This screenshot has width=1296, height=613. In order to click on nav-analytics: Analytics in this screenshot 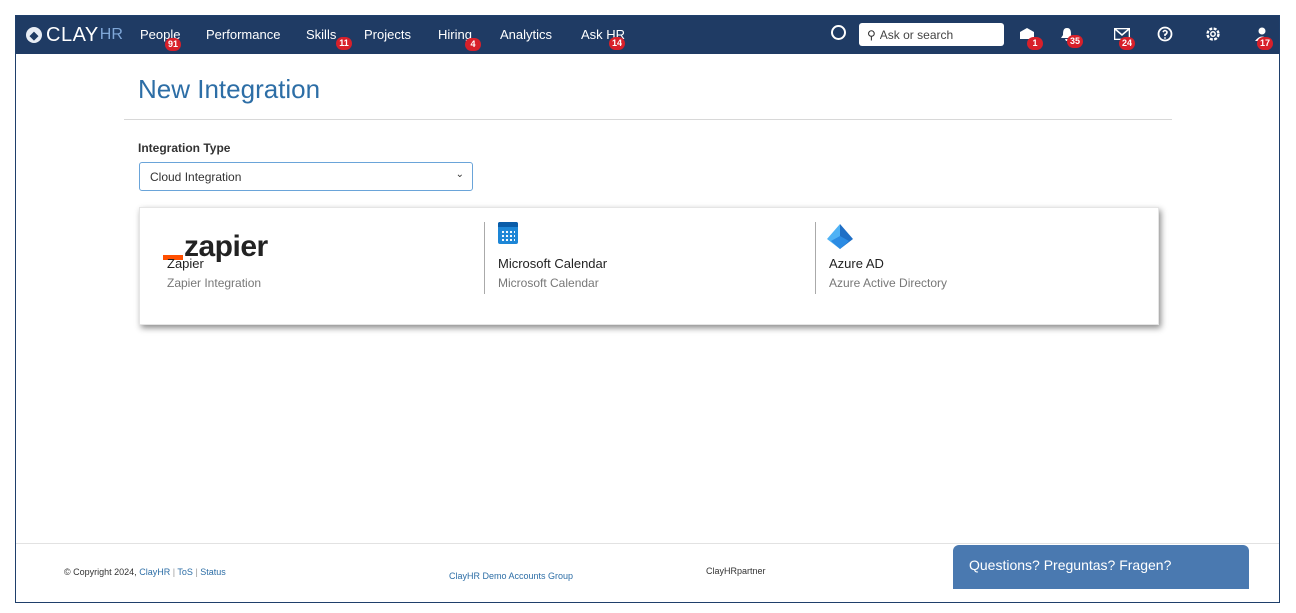, I will do `click(526, 34)`.